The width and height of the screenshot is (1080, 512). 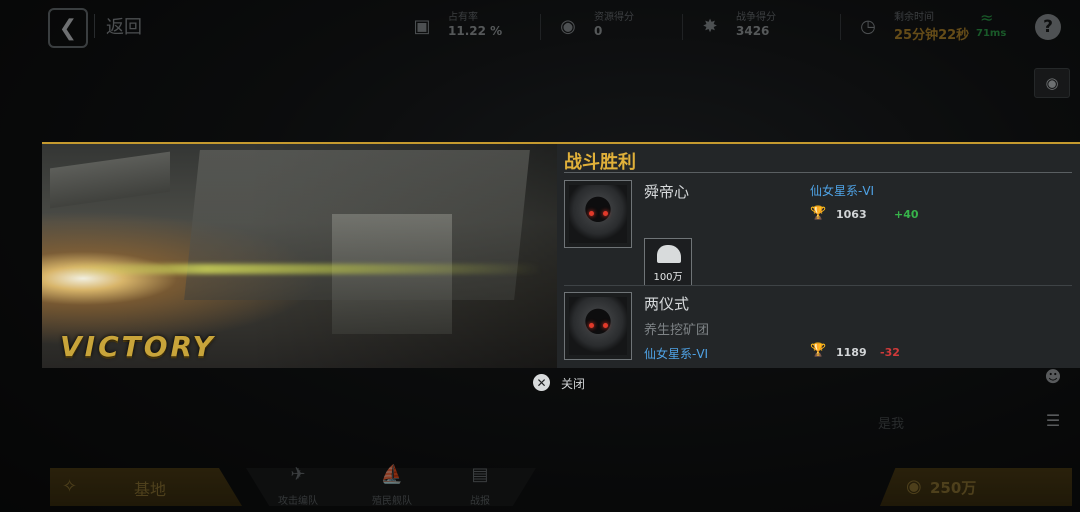 I want to click on dialog-title: 战斗胜利, so click(x=600, y=162).